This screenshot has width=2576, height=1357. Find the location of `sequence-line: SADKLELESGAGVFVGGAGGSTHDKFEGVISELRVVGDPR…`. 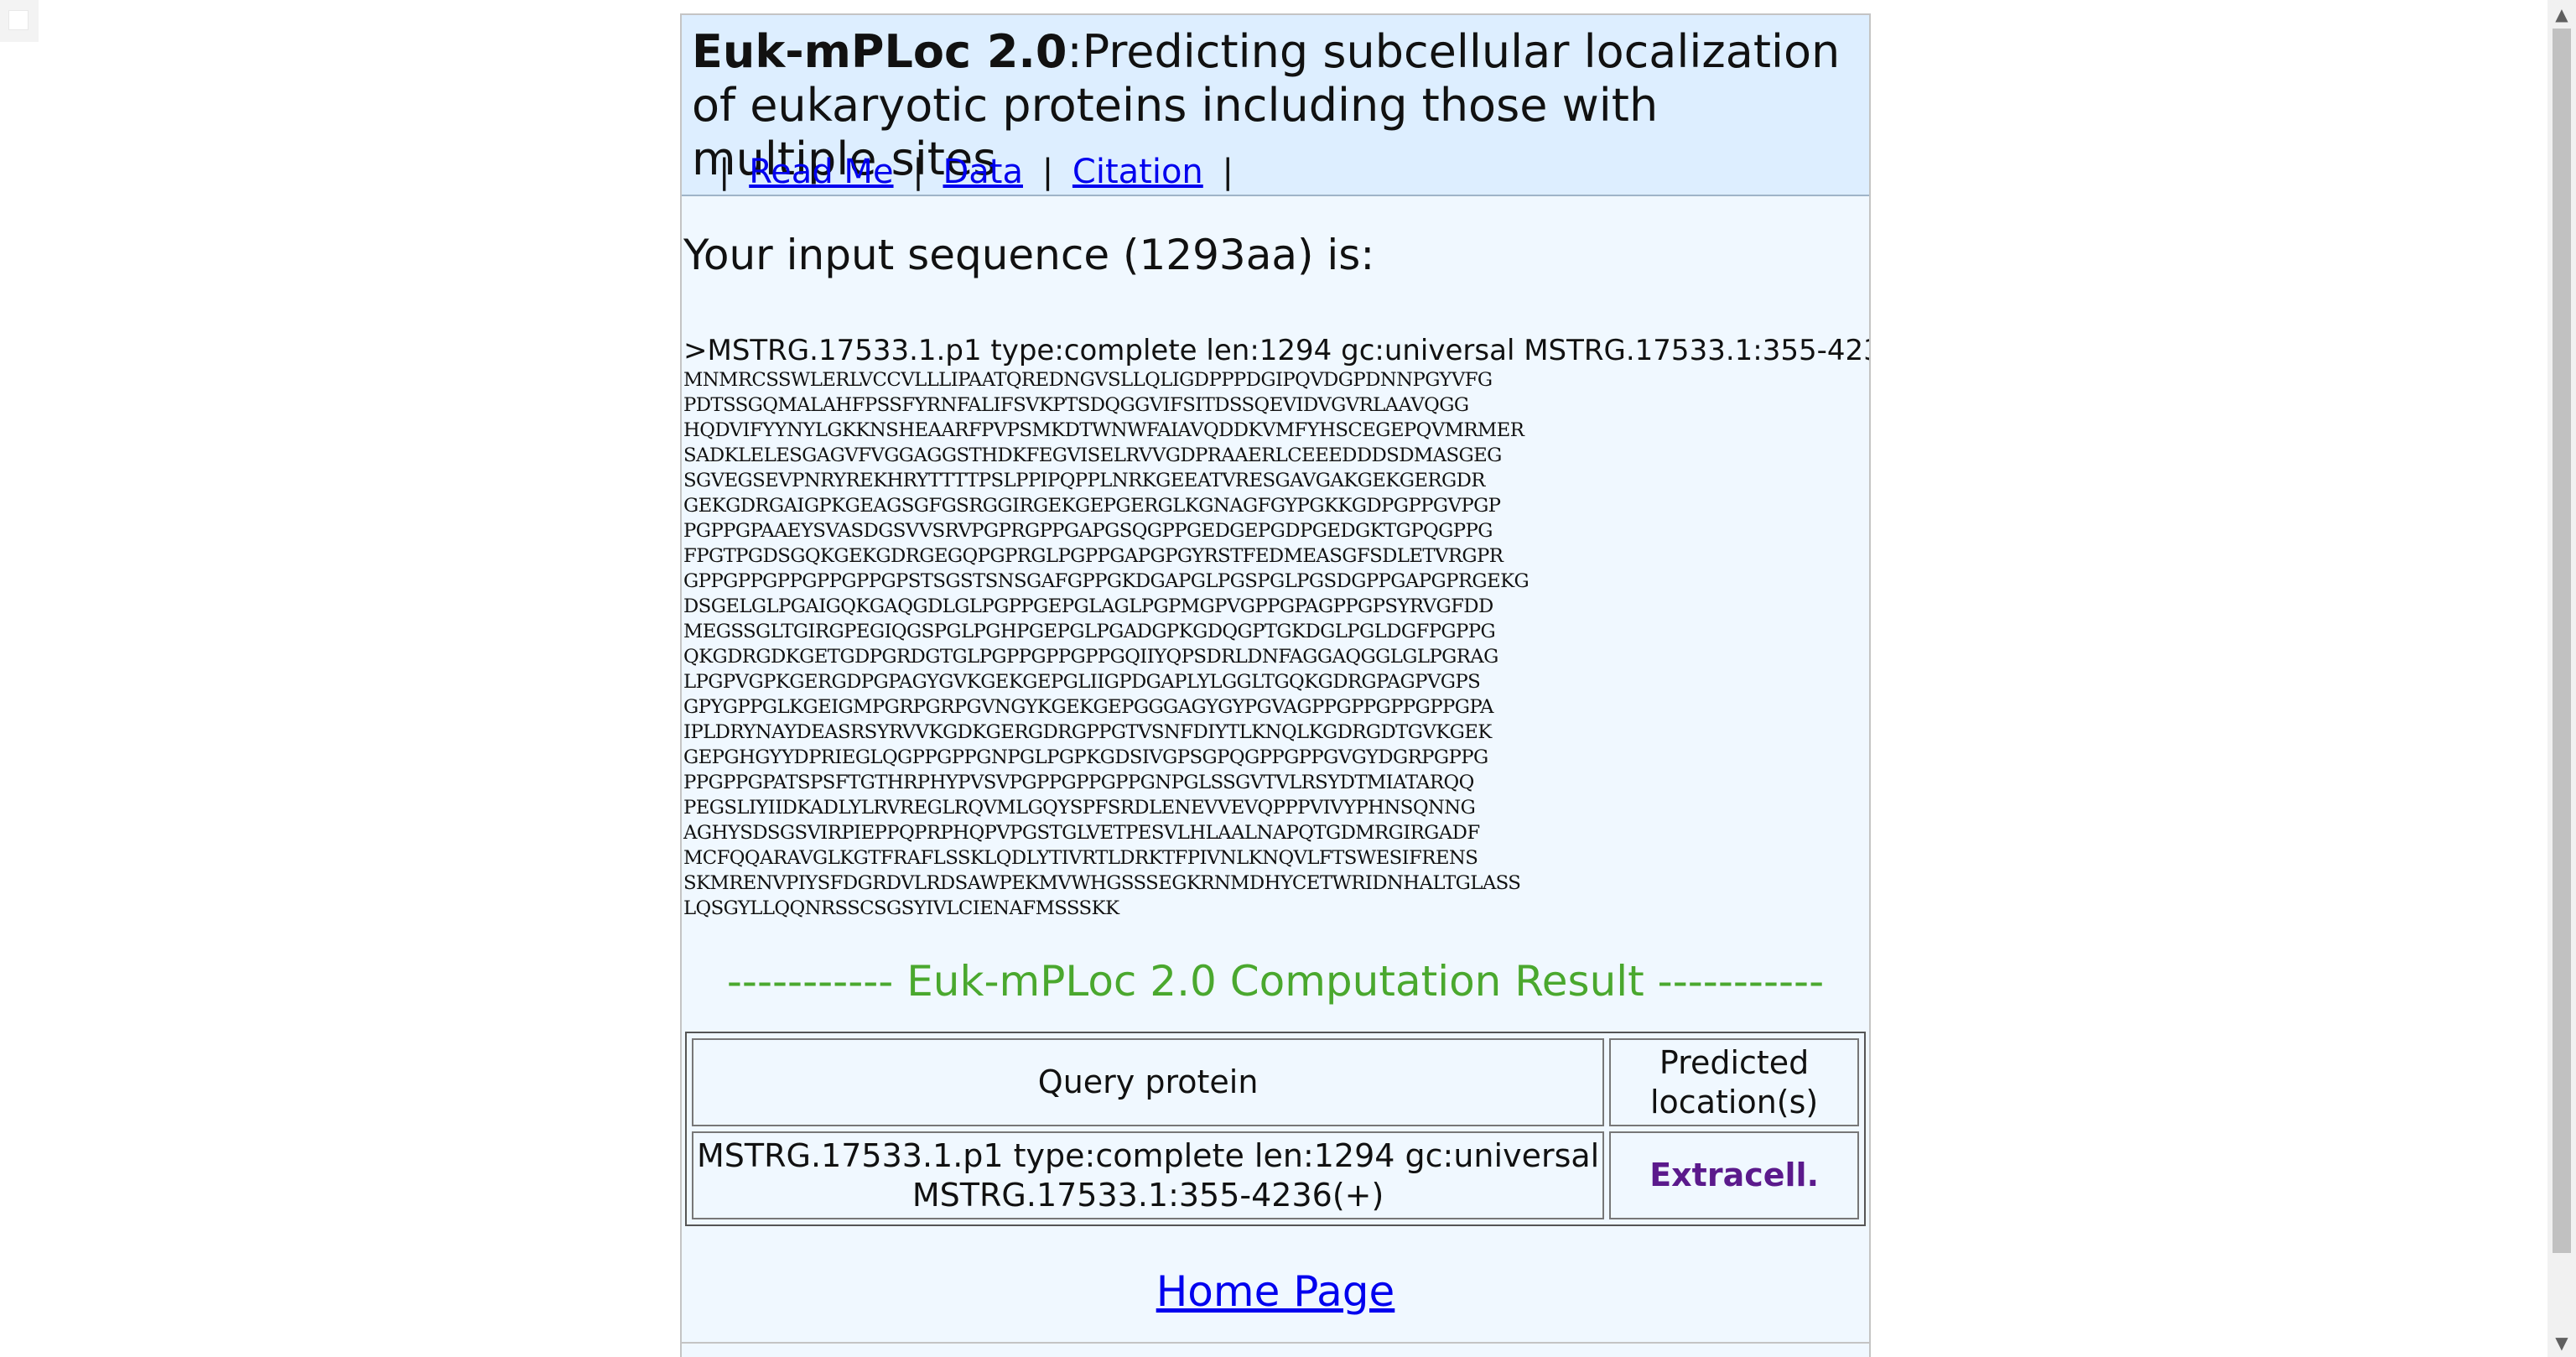

sequence-line: SADKLELESGAGVFVGGAGGSTHDKFEGVISELRVVGDPR… is located at coordinates (1092, 455).